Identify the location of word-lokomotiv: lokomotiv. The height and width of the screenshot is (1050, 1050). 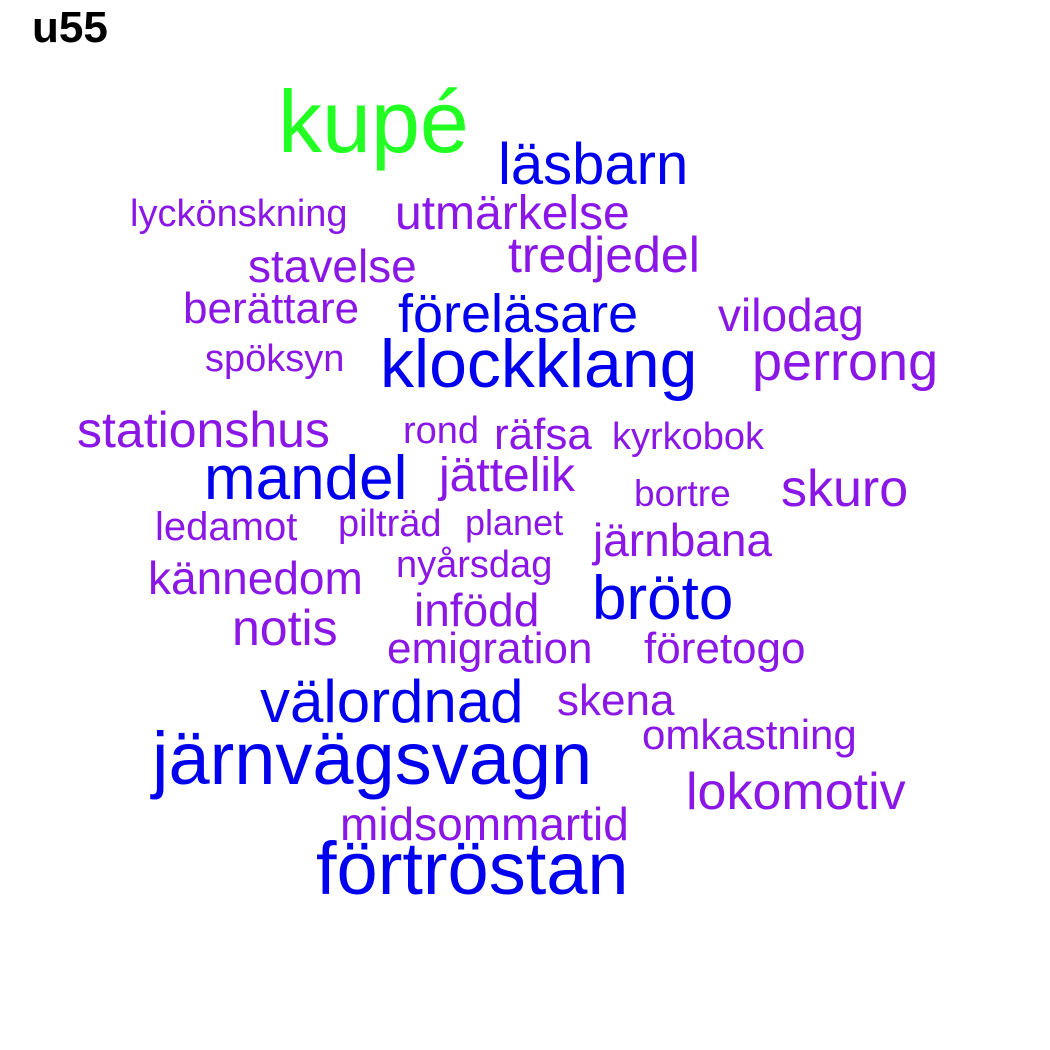
(796, 792).